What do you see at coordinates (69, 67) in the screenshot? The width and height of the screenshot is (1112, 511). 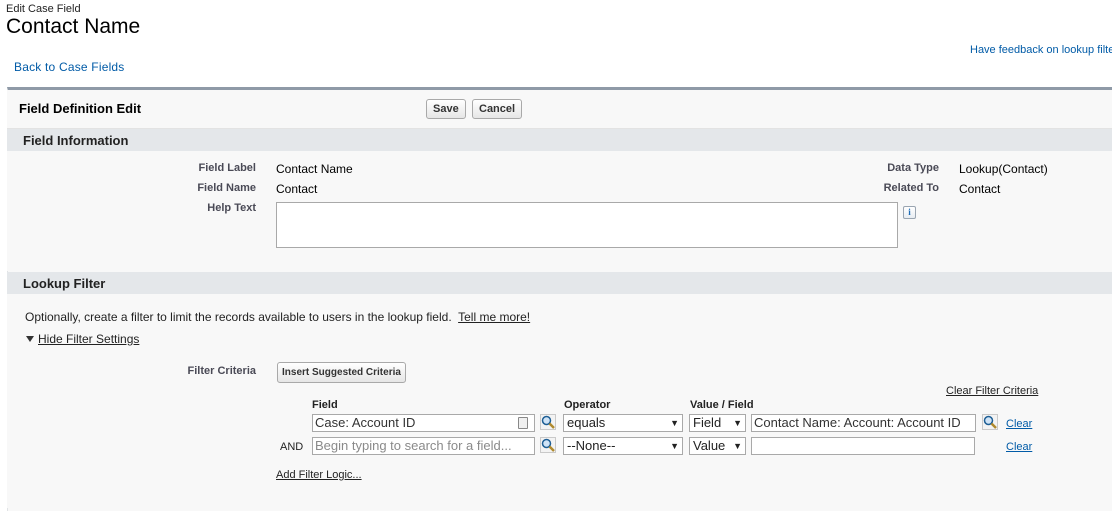 I see `back-to-case-fields-link: Back to Case Fields` at bounding box center [69, 67].